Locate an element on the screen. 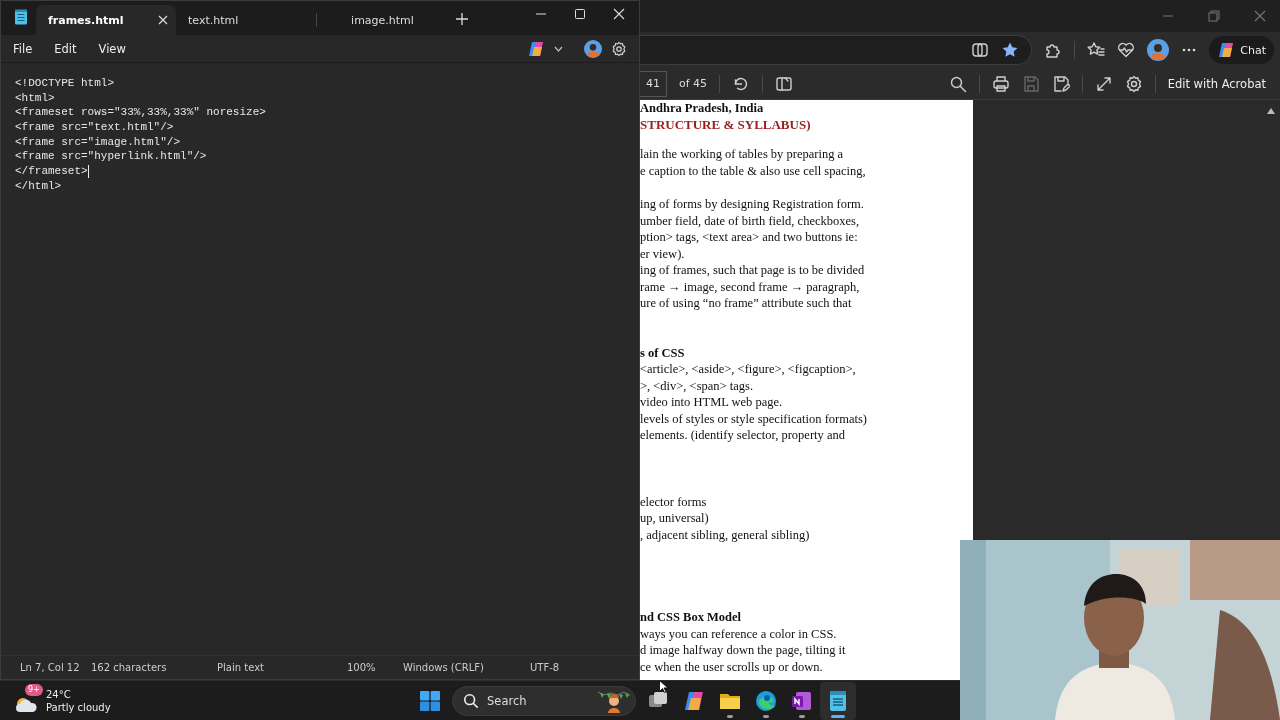  file-tab: image.html is located at coordinates (386, 20).